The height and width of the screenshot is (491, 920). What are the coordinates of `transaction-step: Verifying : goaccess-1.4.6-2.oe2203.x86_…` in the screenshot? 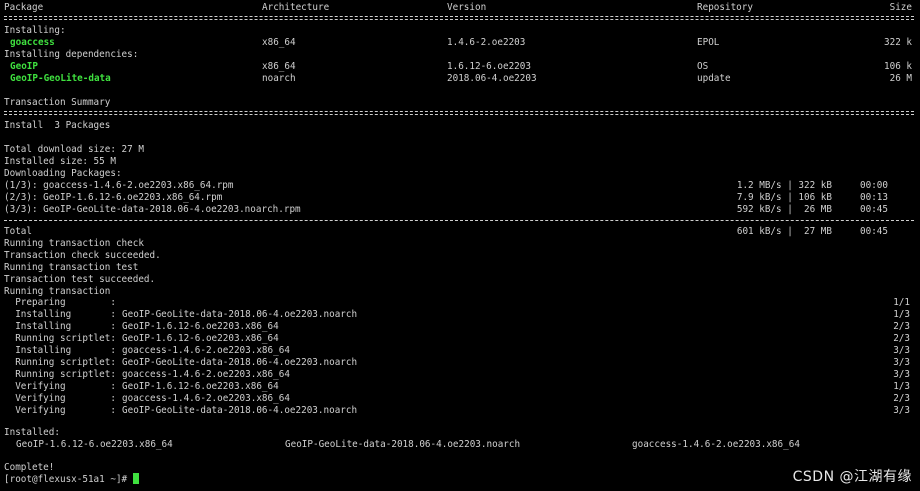 It's located at (460, 399).